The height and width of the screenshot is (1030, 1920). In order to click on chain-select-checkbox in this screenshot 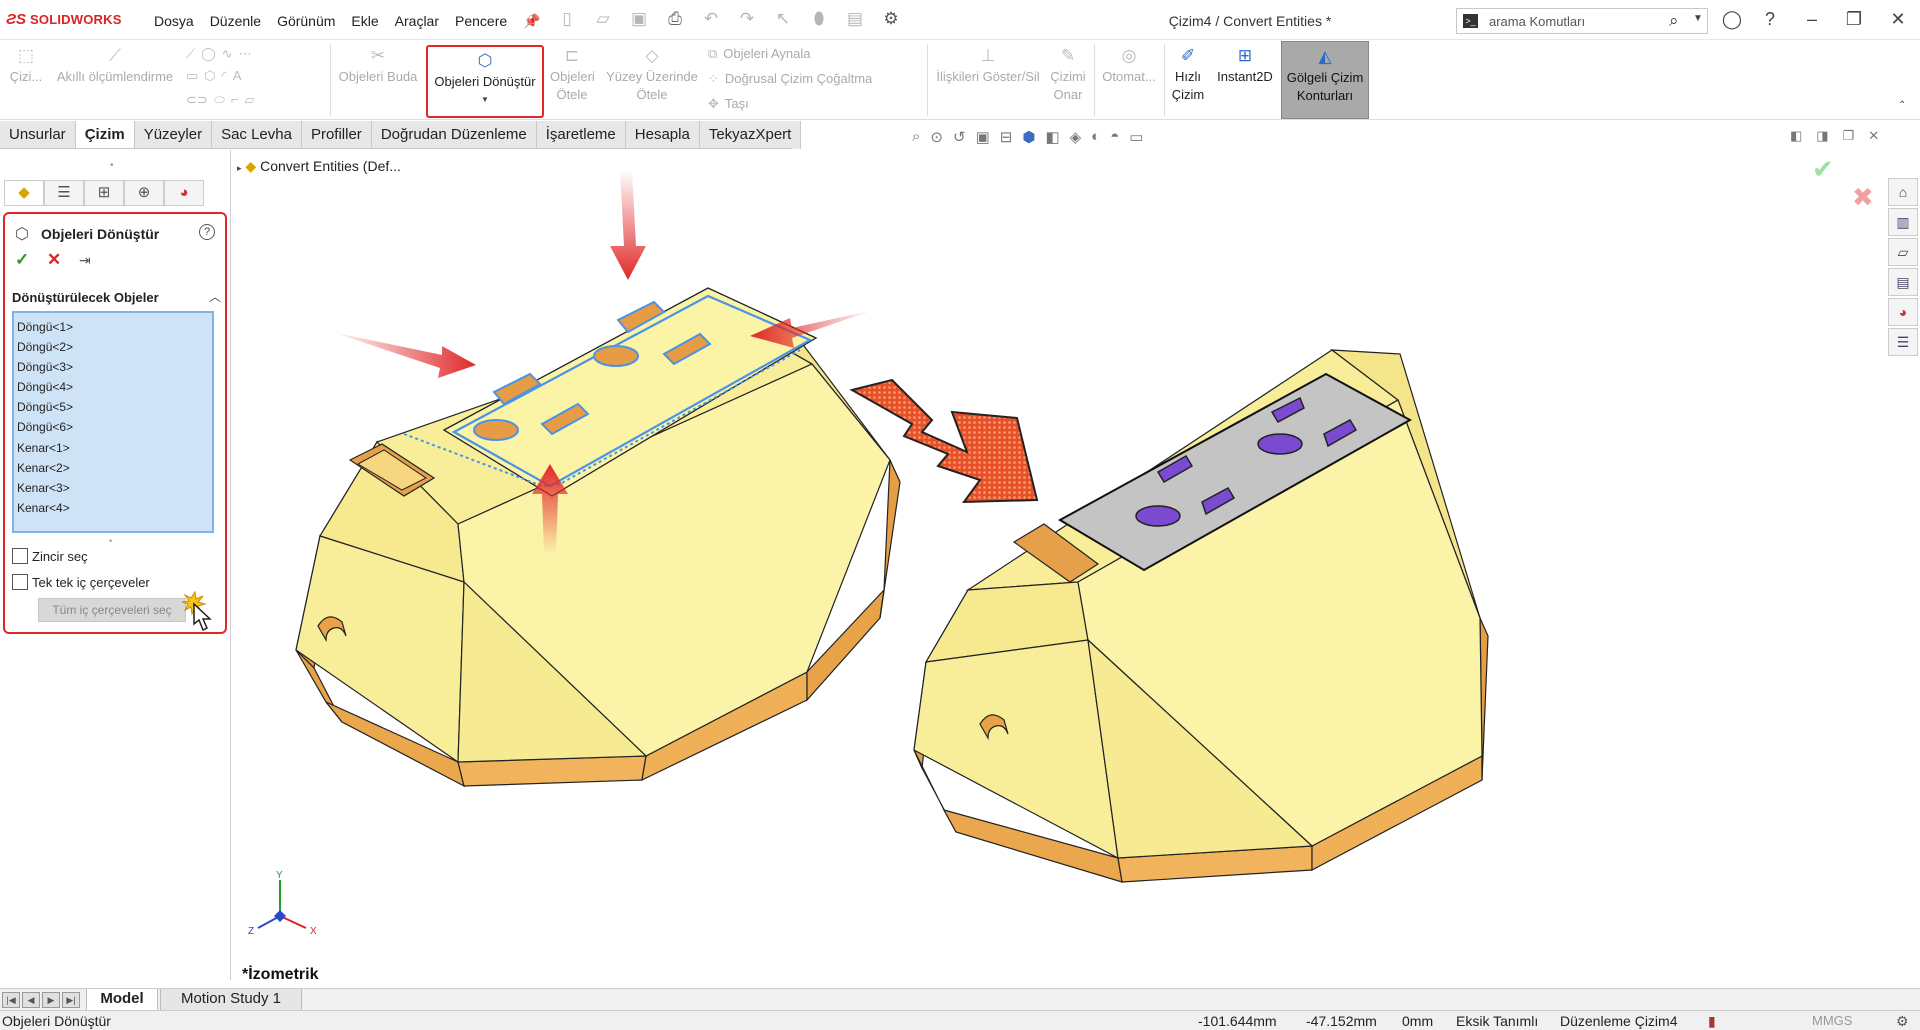, I will do `click(20, 556)`.